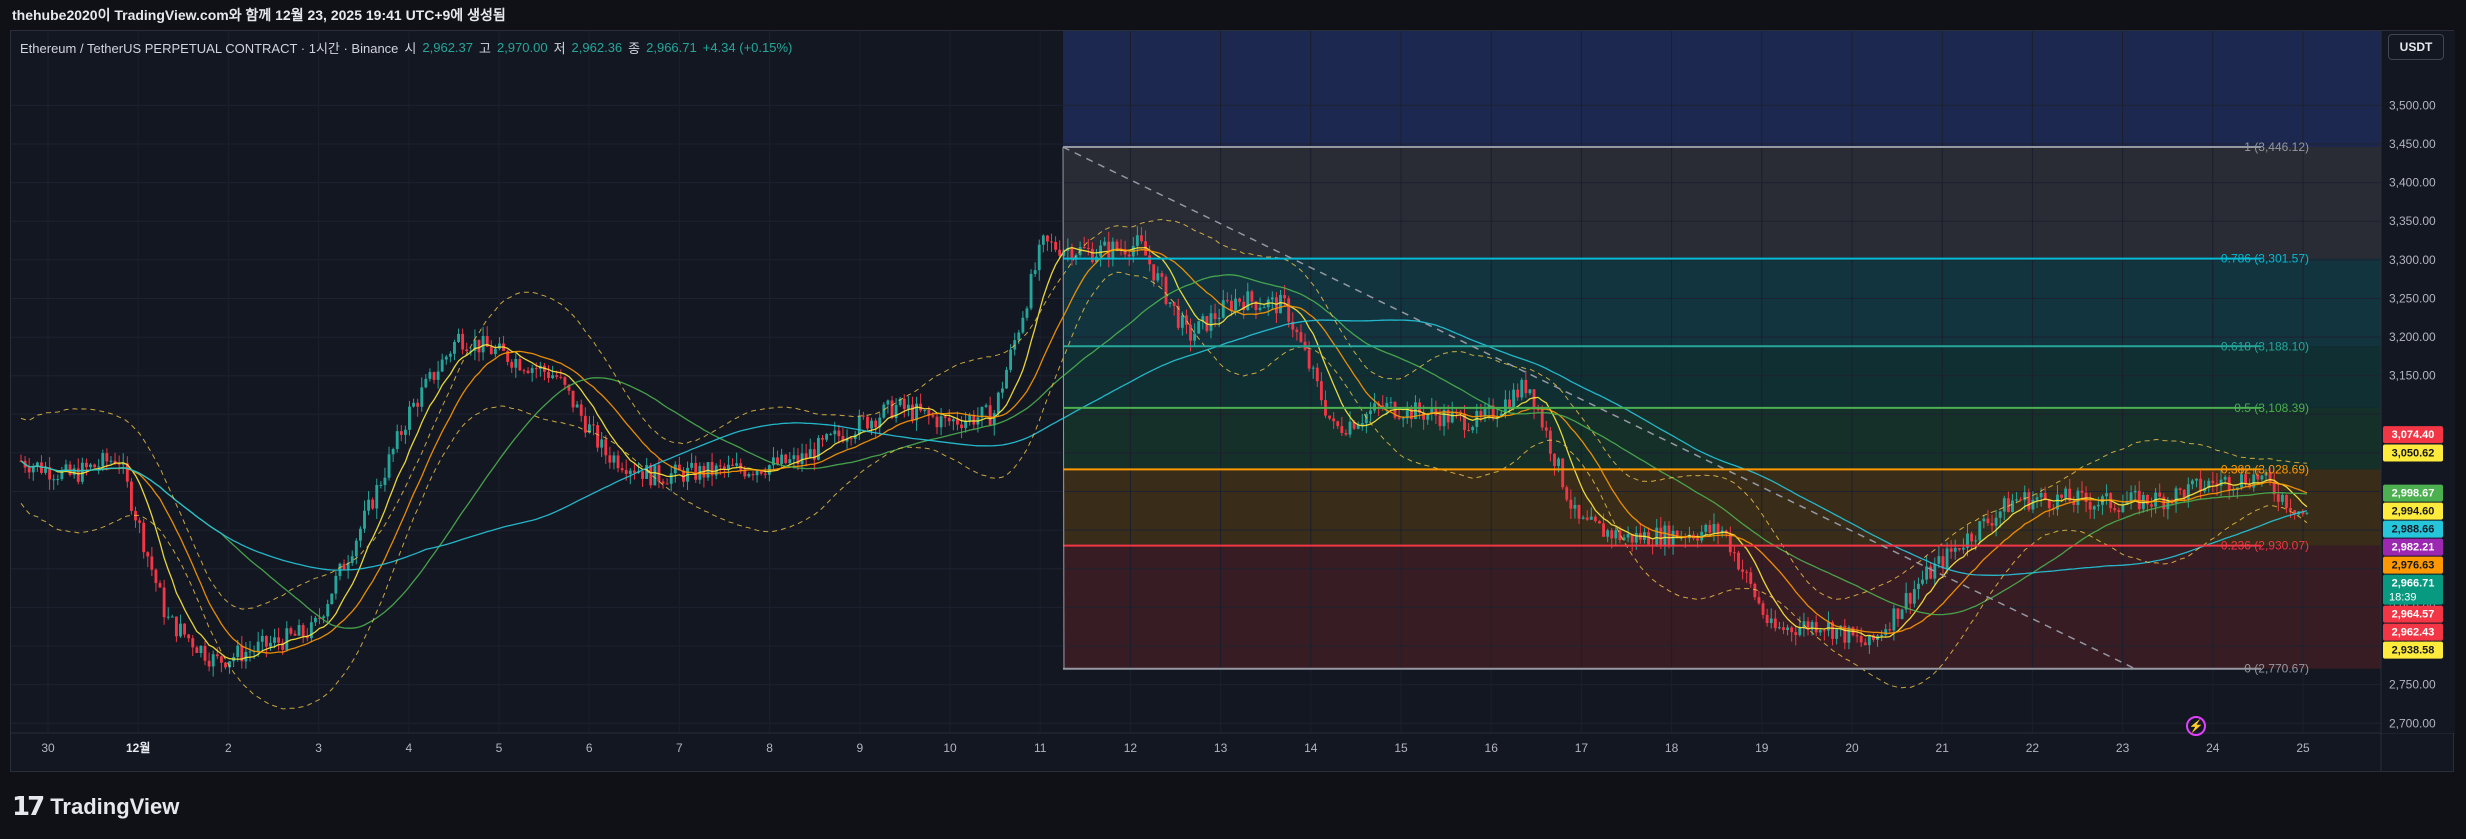  I want to click on time-tick-label: 12, so click(1131, 748).